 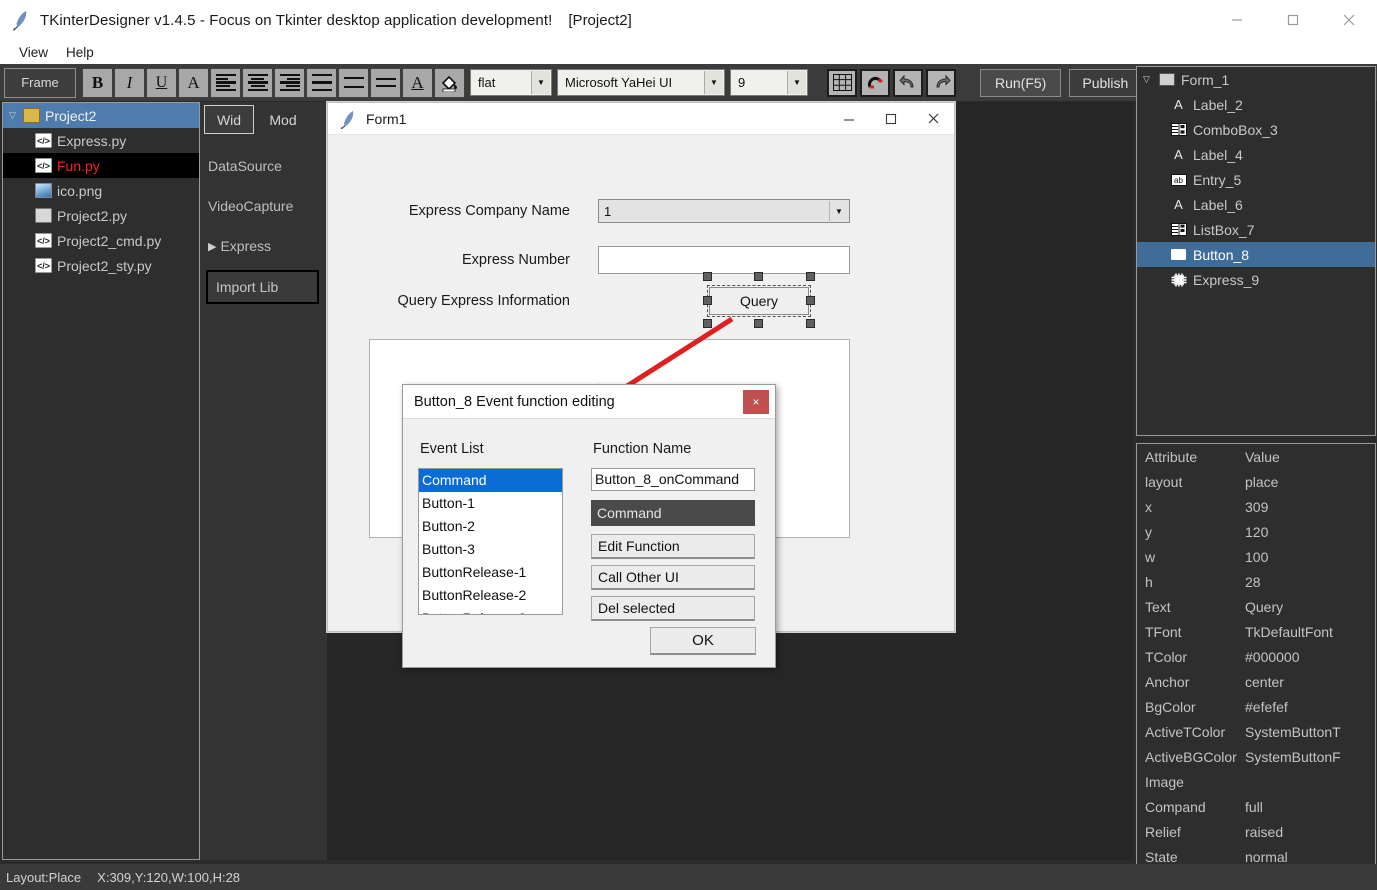 What do you see at coordinates (810, 276) in the screenshot?
I see `resize-handle-ne` at bounding box center [810, 276].